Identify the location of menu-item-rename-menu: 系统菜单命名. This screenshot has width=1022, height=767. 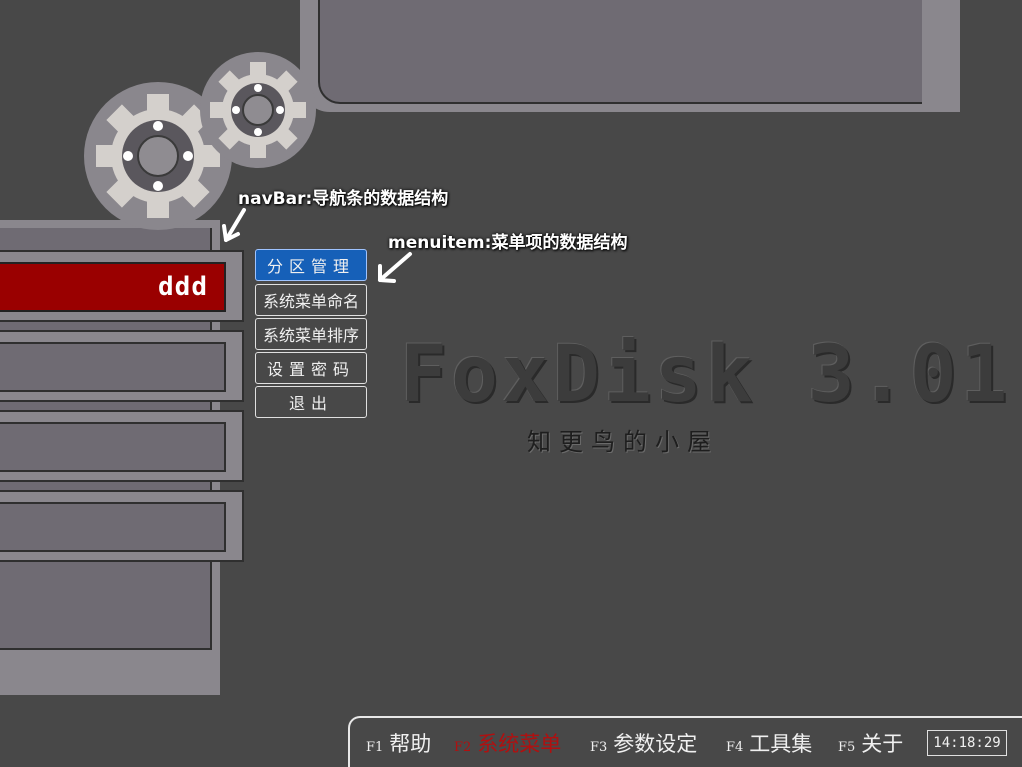
(311, 300).